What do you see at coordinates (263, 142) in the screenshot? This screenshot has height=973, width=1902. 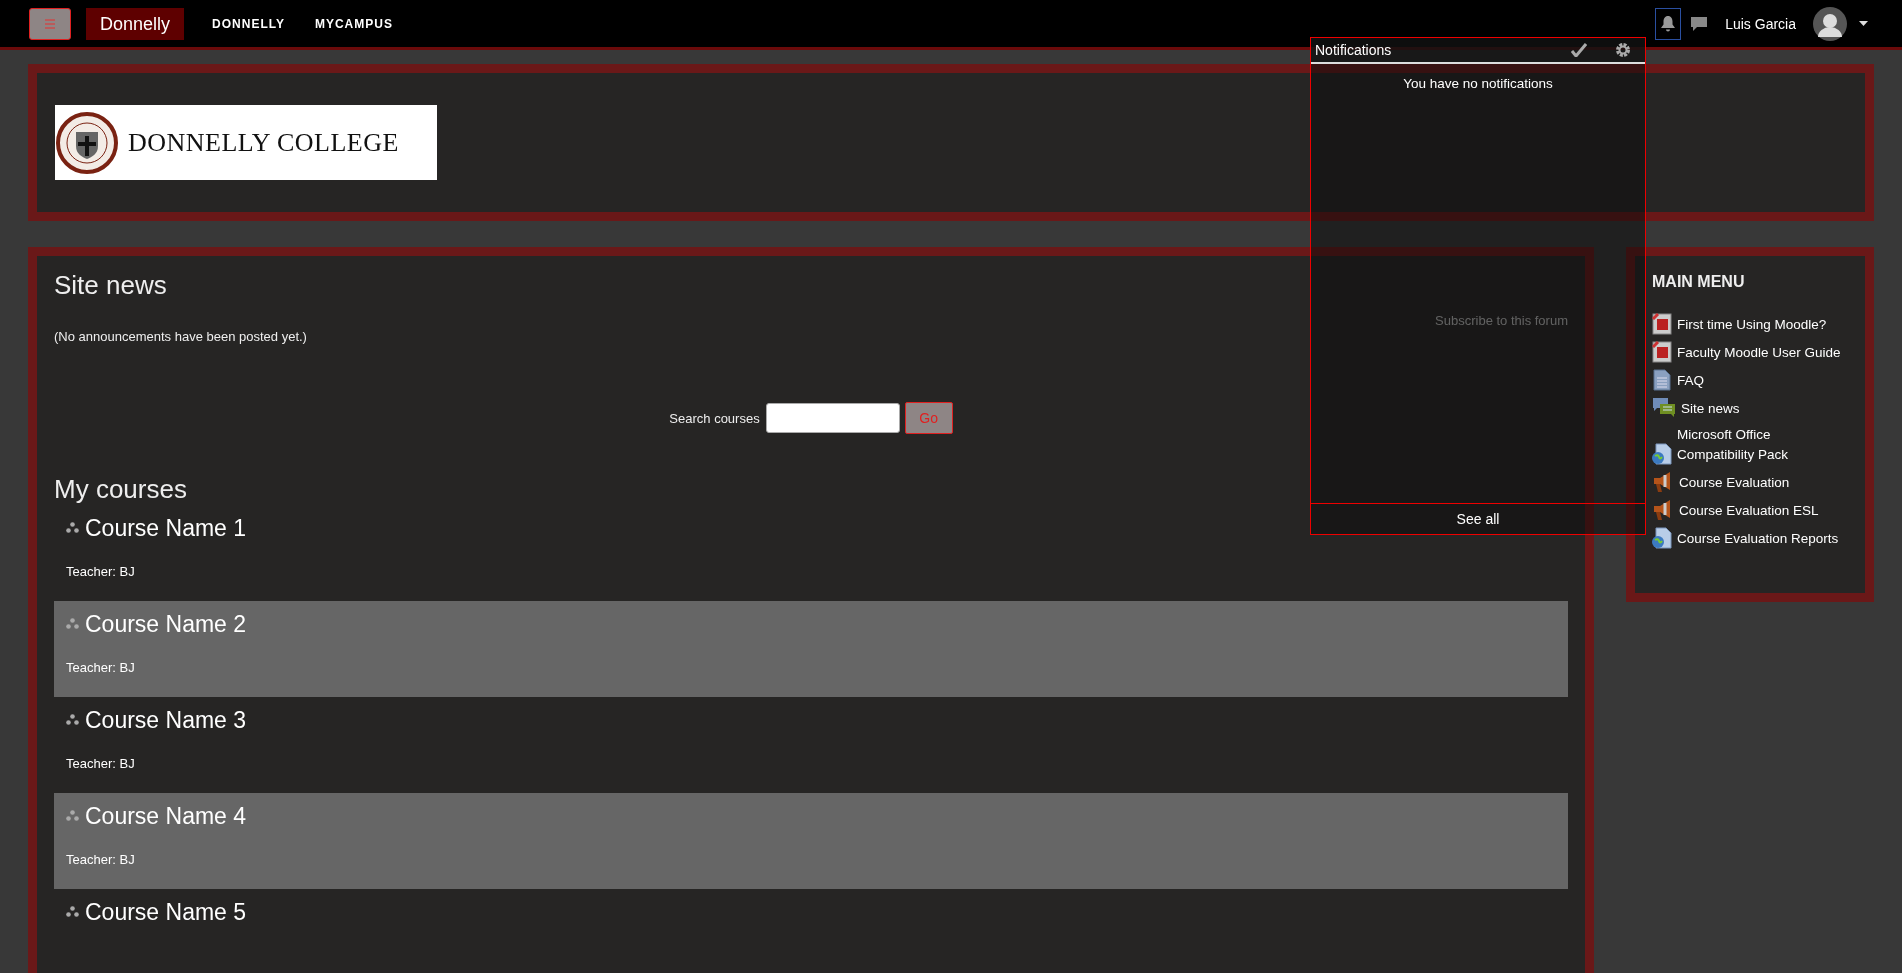 I see `logo-text: DONNELLY COLLEGE` at bounding box center [263, 142].